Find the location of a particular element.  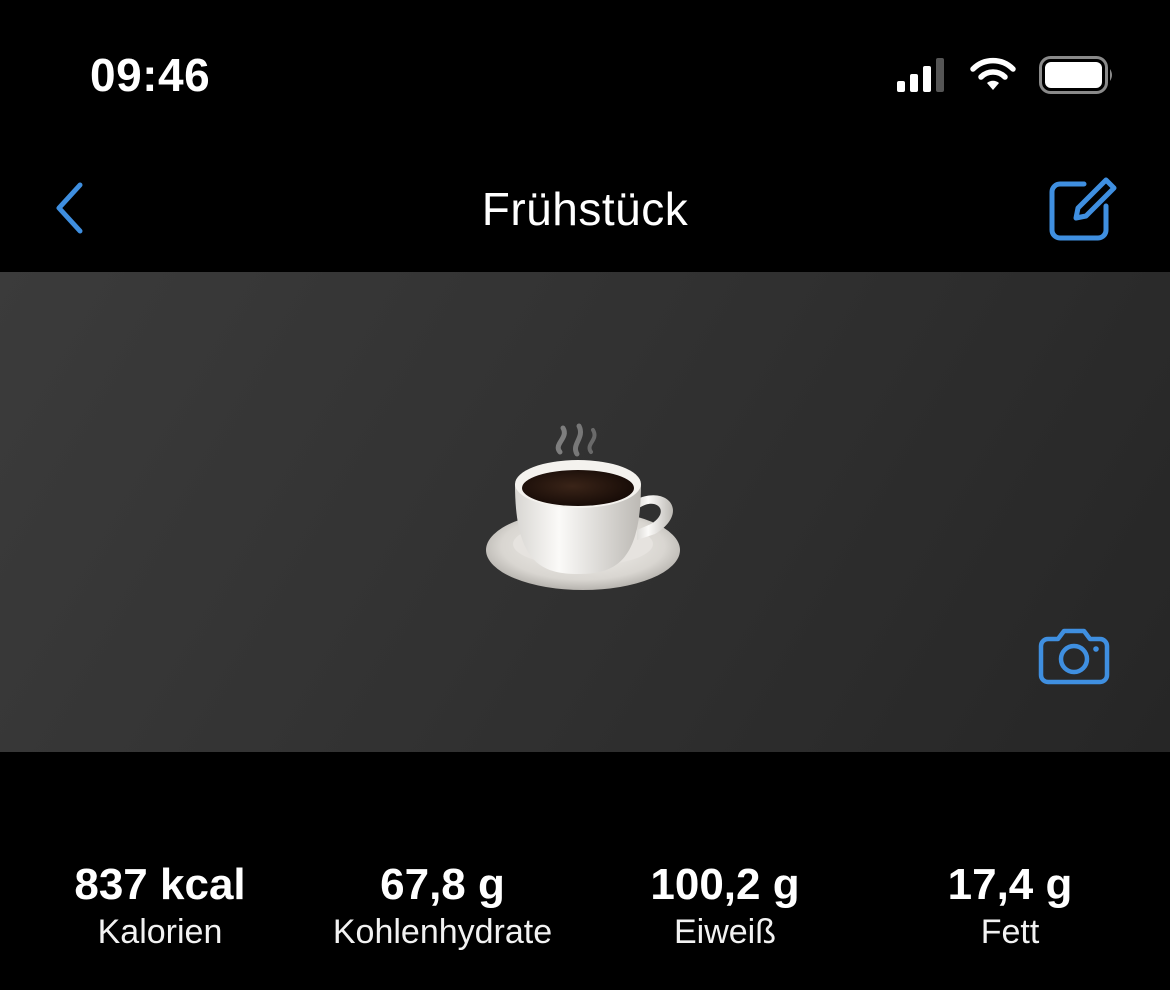

stat-protein: 100,2 g Eiweiß is located at coordinates (725, 907).